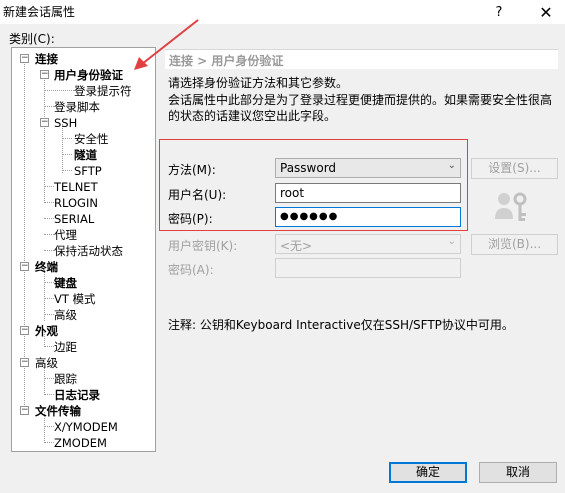  What do you see at coordinates (192, 170) in the screenshot?
I see `method-label: 方法(M):` at bounding box center [192, 170].